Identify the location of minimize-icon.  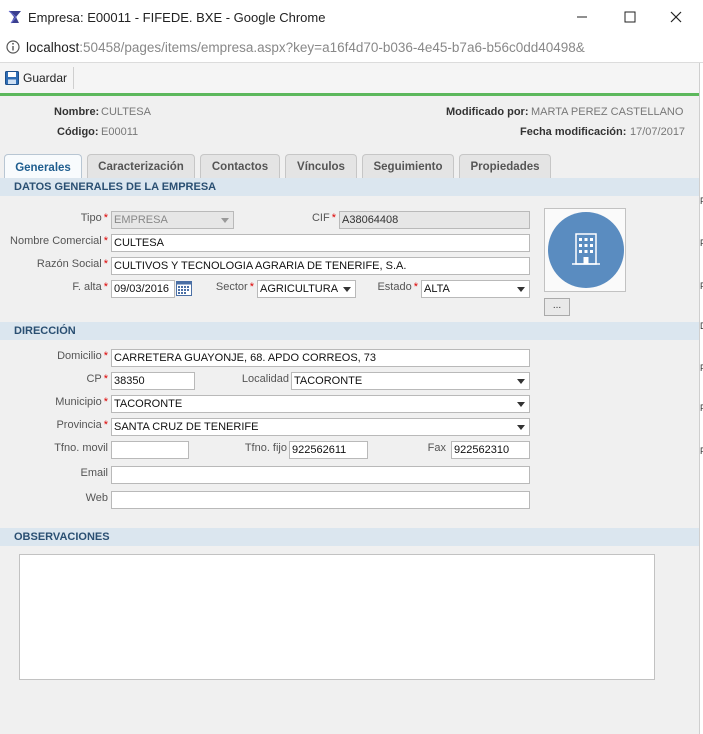
(582, 17).